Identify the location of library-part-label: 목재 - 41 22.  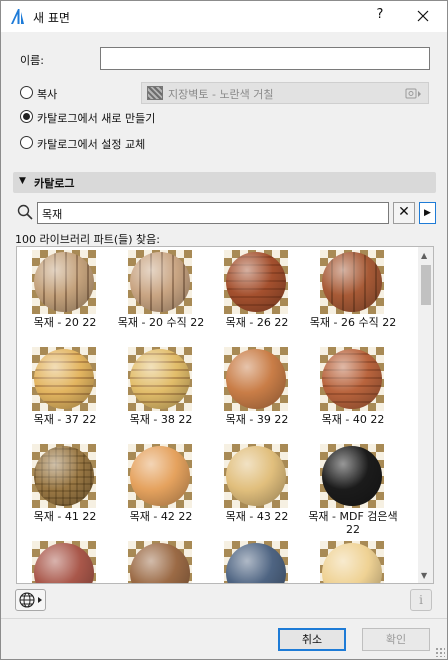
(65, 516).